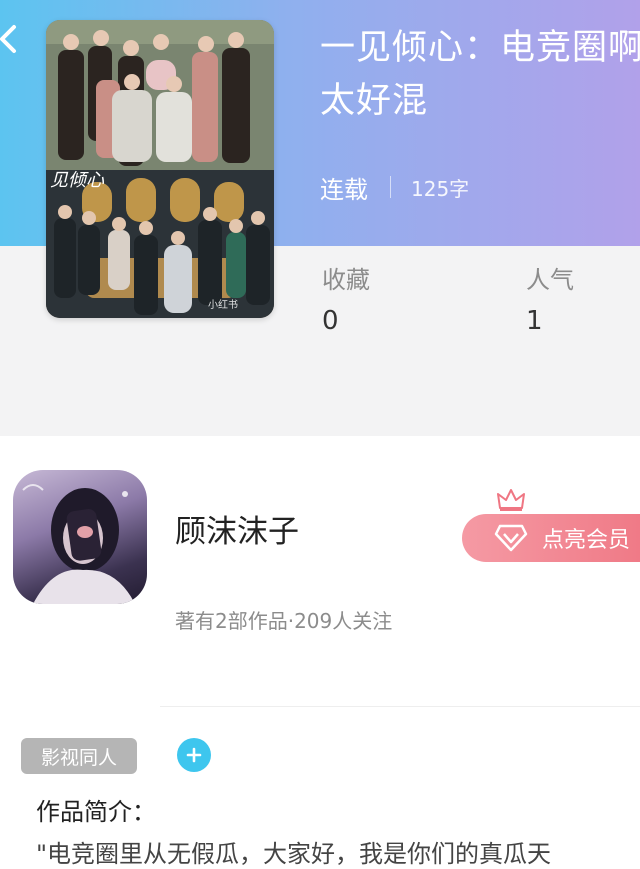 The width and height of the screenshot is (640, 869). What do you see at coordinates (344, 189) in the screenshot?
I see `serial-status: 连载` at bounding box center [344, 189].